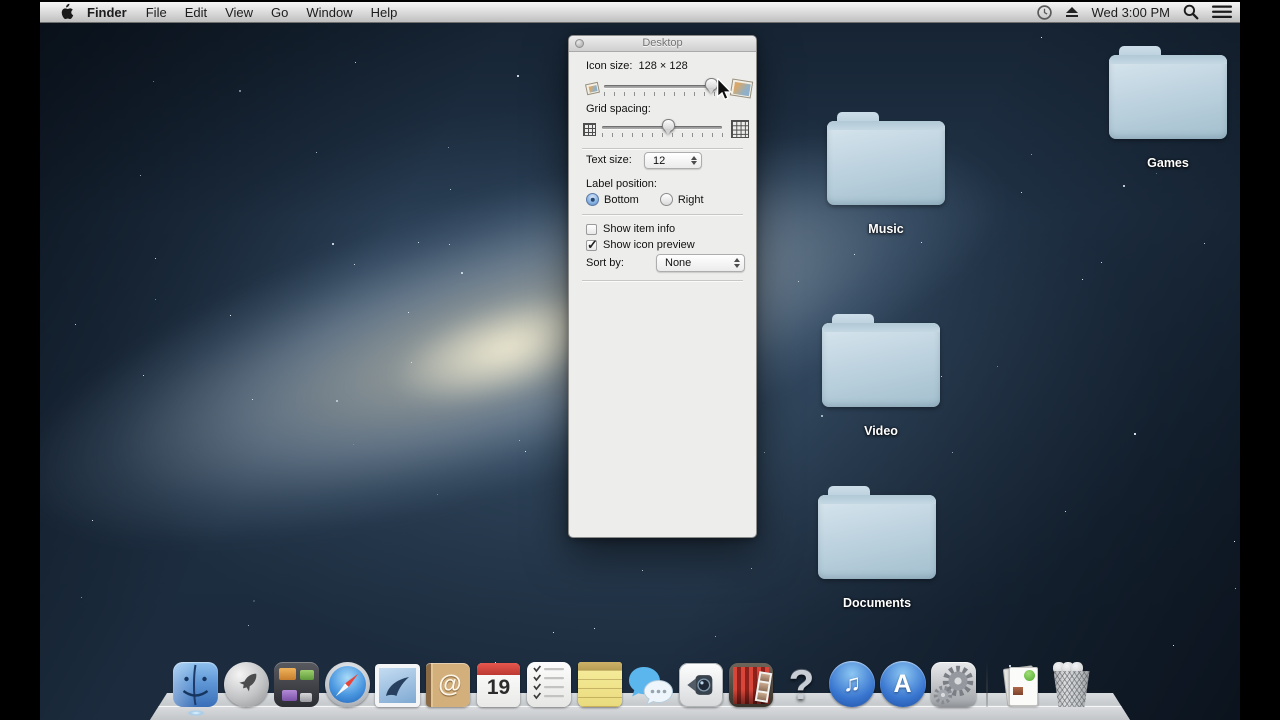  What do you see at coordinates (296, 683) in the screenshot?
I see `dock-item-mission-control` at bounding box center [296, 683].